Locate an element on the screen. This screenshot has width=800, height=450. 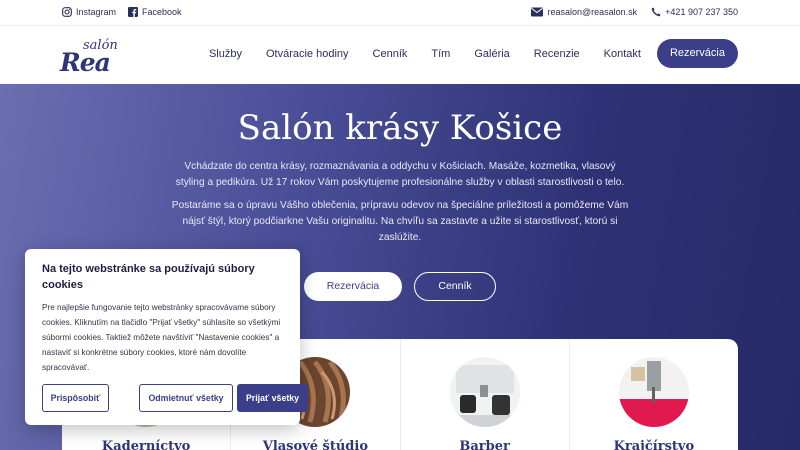
service-title: Krajčírstvo is located at coordinates (654, 444).